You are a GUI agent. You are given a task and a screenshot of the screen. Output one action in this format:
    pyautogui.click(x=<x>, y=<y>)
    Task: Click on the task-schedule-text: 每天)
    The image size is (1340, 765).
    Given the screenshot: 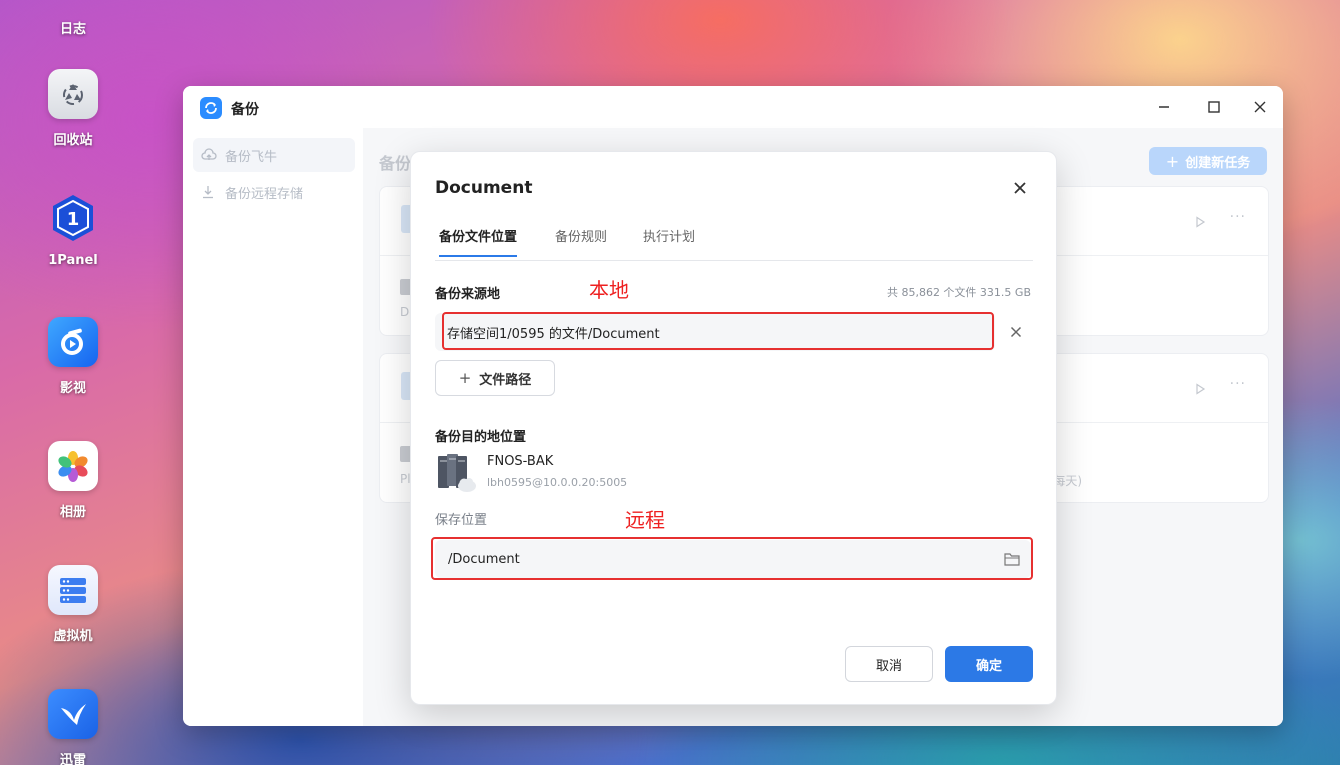 What is the action you would take?
    pyautogui.click(x=1067, y=481)
    